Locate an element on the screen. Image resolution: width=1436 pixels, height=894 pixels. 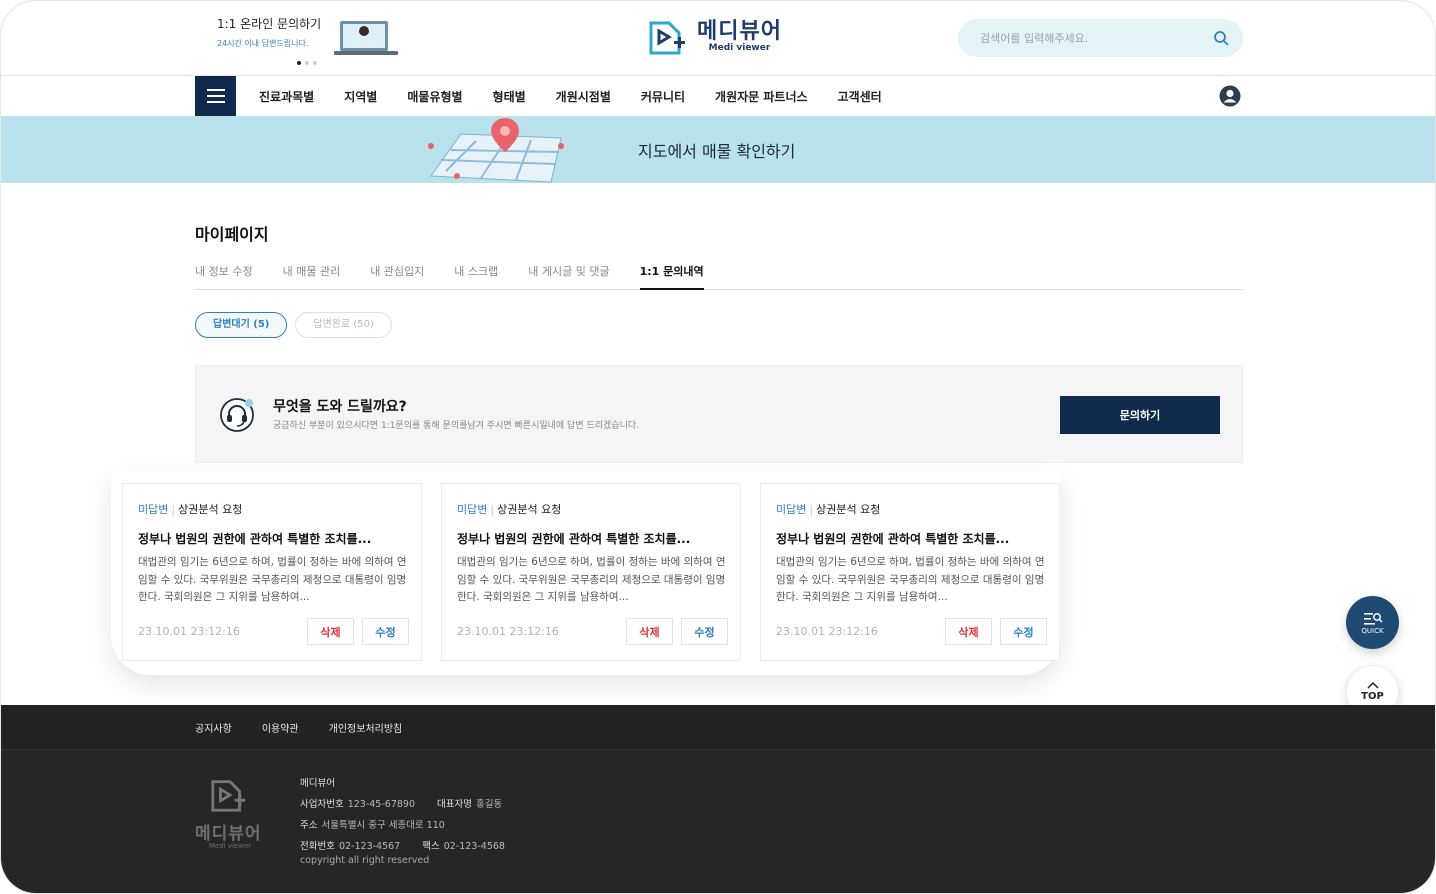
inquiry-button: 문의하기 is located at coordinates (1140, 415).